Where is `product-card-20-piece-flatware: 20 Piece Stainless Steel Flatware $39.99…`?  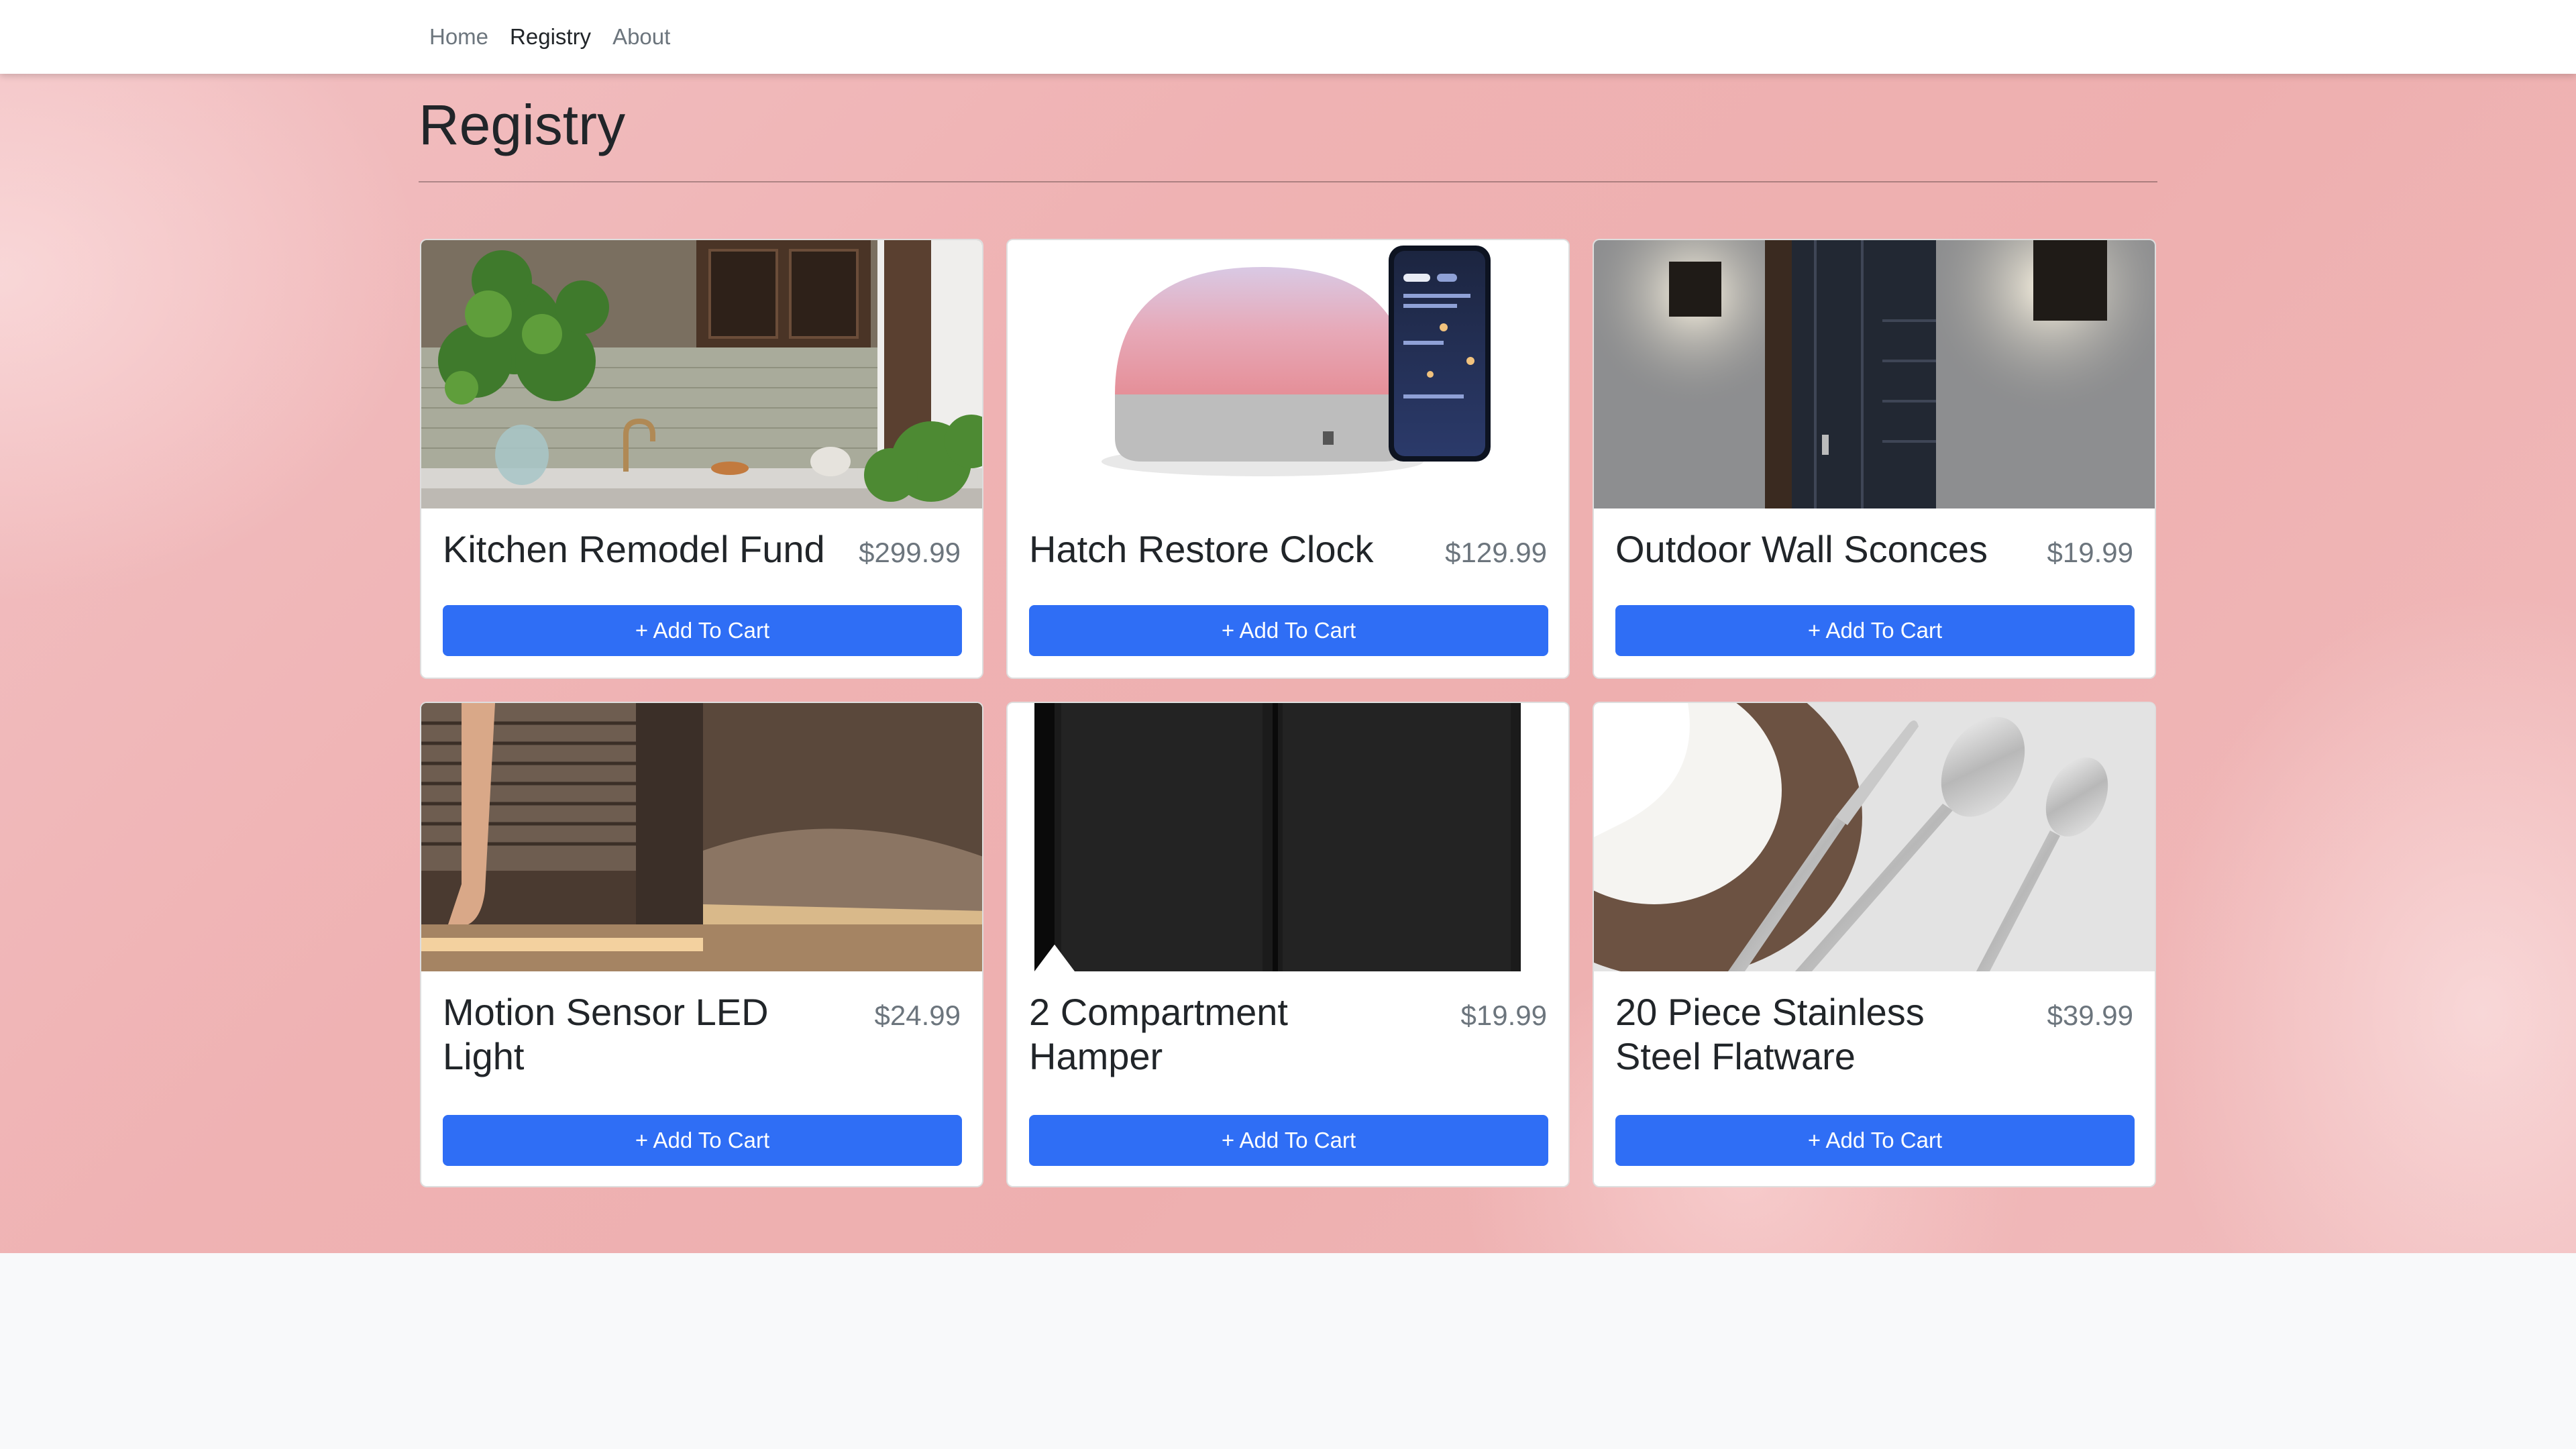 product-card-20-piece-flatware: 20 Piece Stainless Steel Flatware $39.99… is located at coordinates (1874, 944).